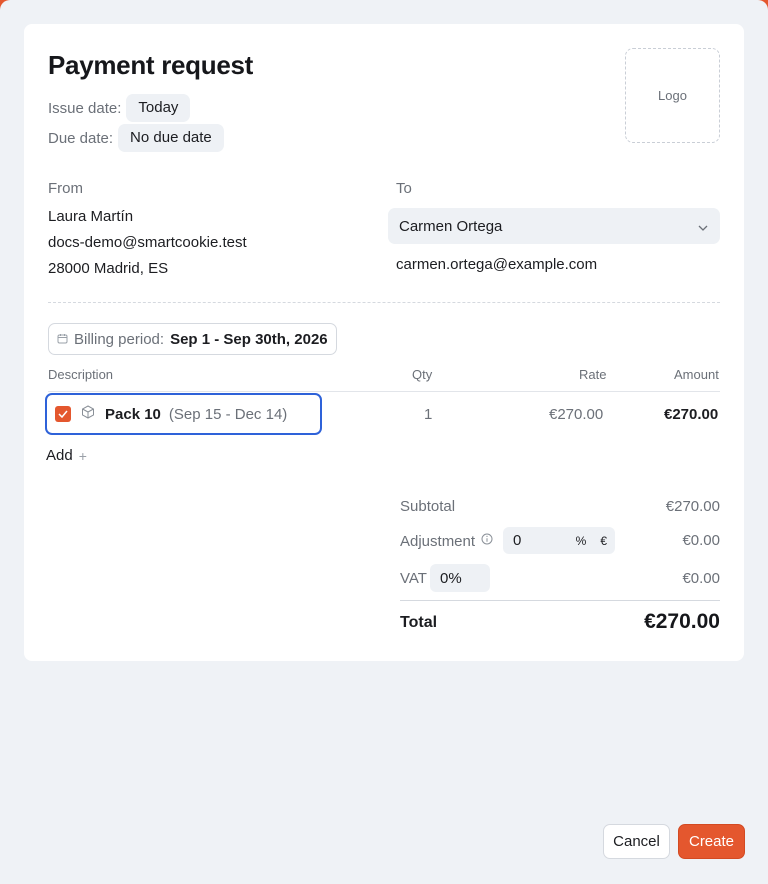 This screenshot has width=768, height=884. I want to click on plus-icon: +, so click(82, 455).